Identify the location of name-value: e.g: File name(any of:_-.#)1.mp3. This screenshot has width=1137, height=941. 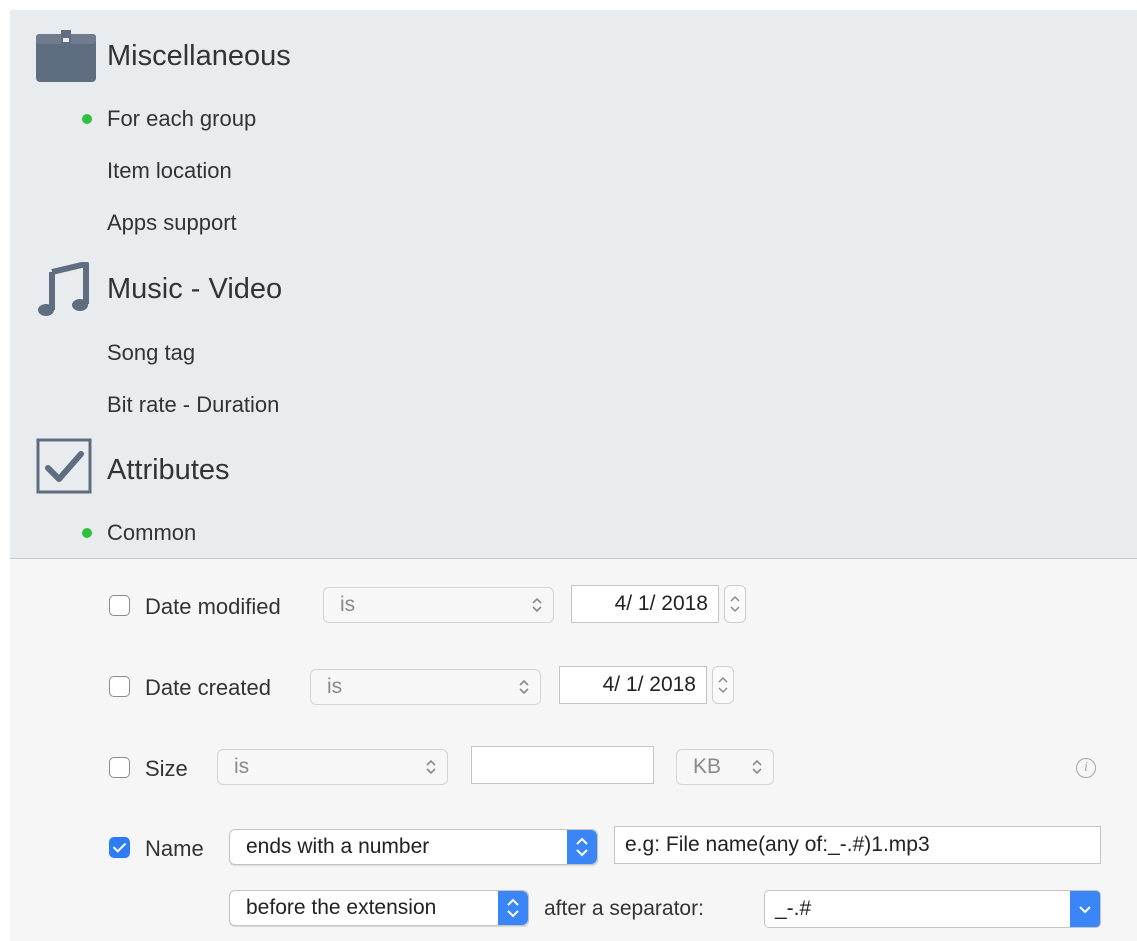
(777, 844).